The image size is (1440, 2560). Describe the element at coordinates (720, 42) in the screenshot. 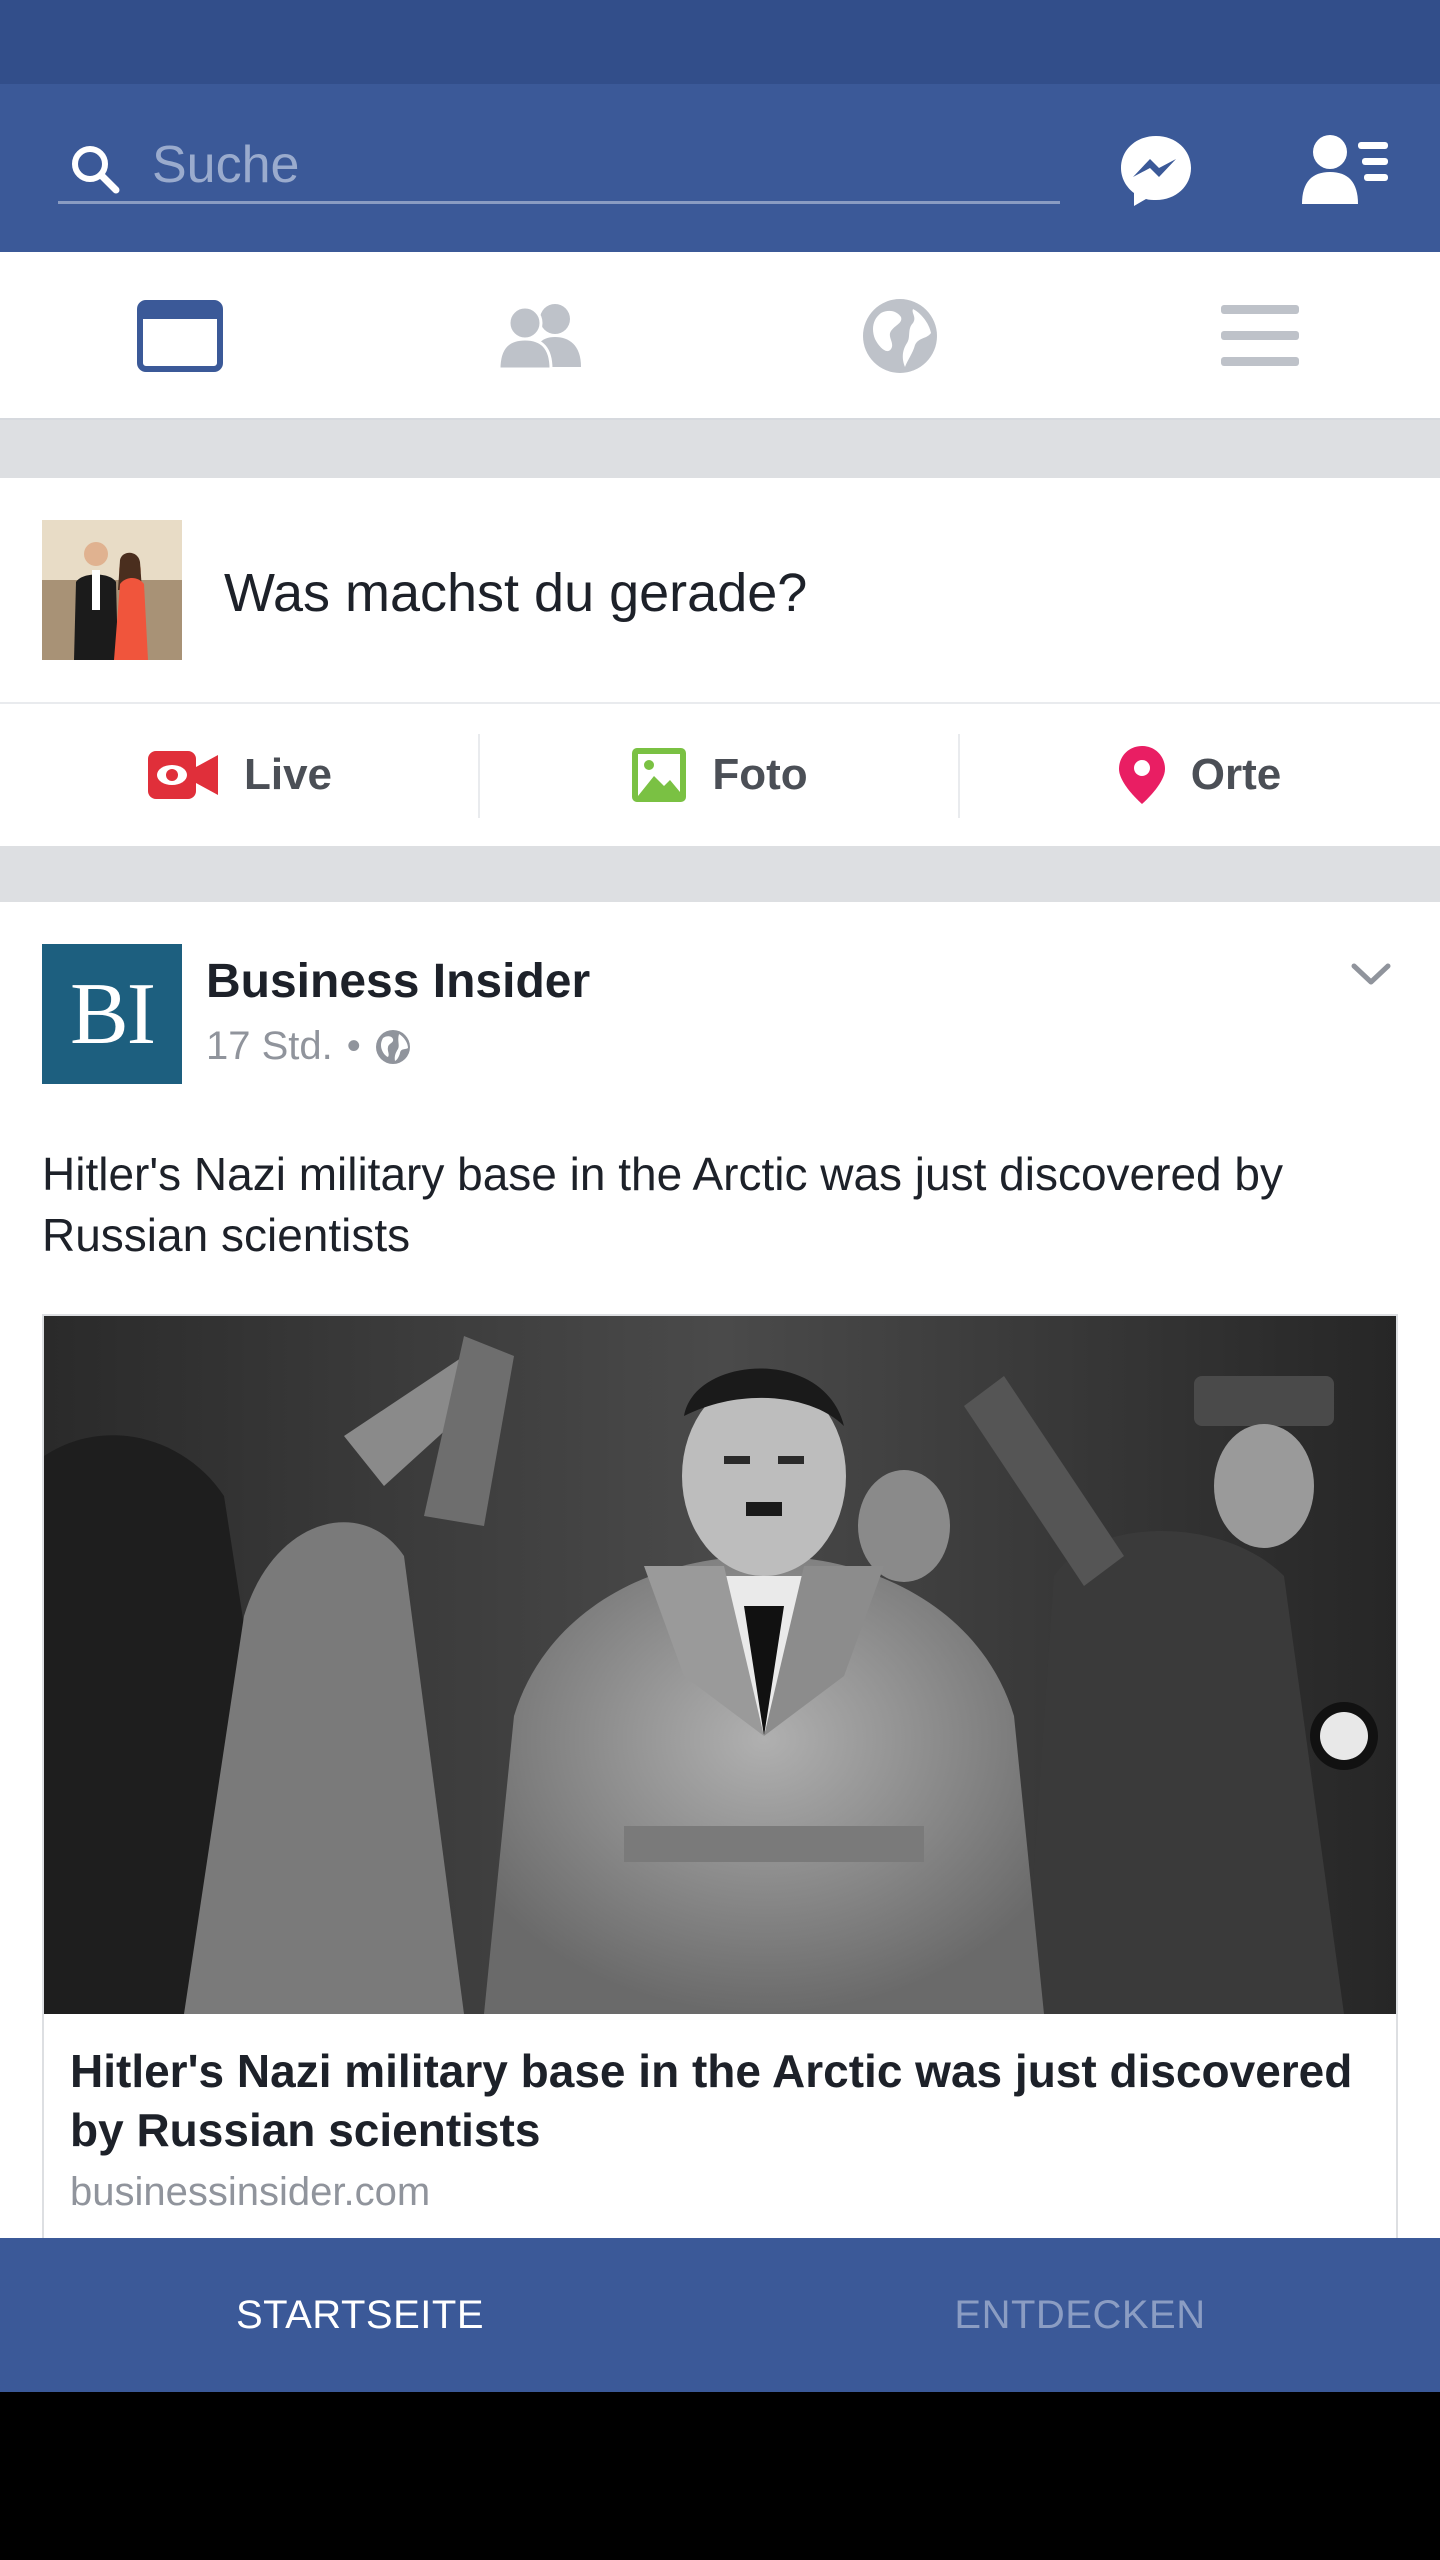

I see `status-bar` at that location.